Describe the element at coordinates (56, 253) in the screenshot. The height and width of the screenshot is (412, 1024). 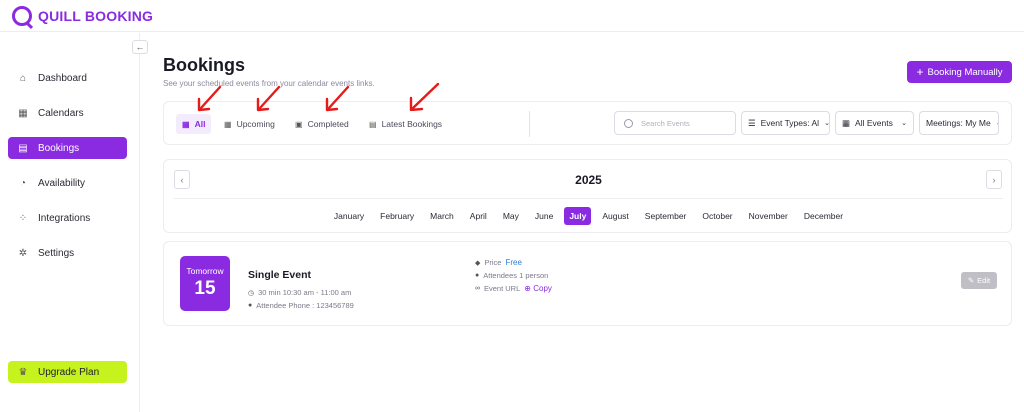
I see `sidebar-item-label: Settings` at that location.